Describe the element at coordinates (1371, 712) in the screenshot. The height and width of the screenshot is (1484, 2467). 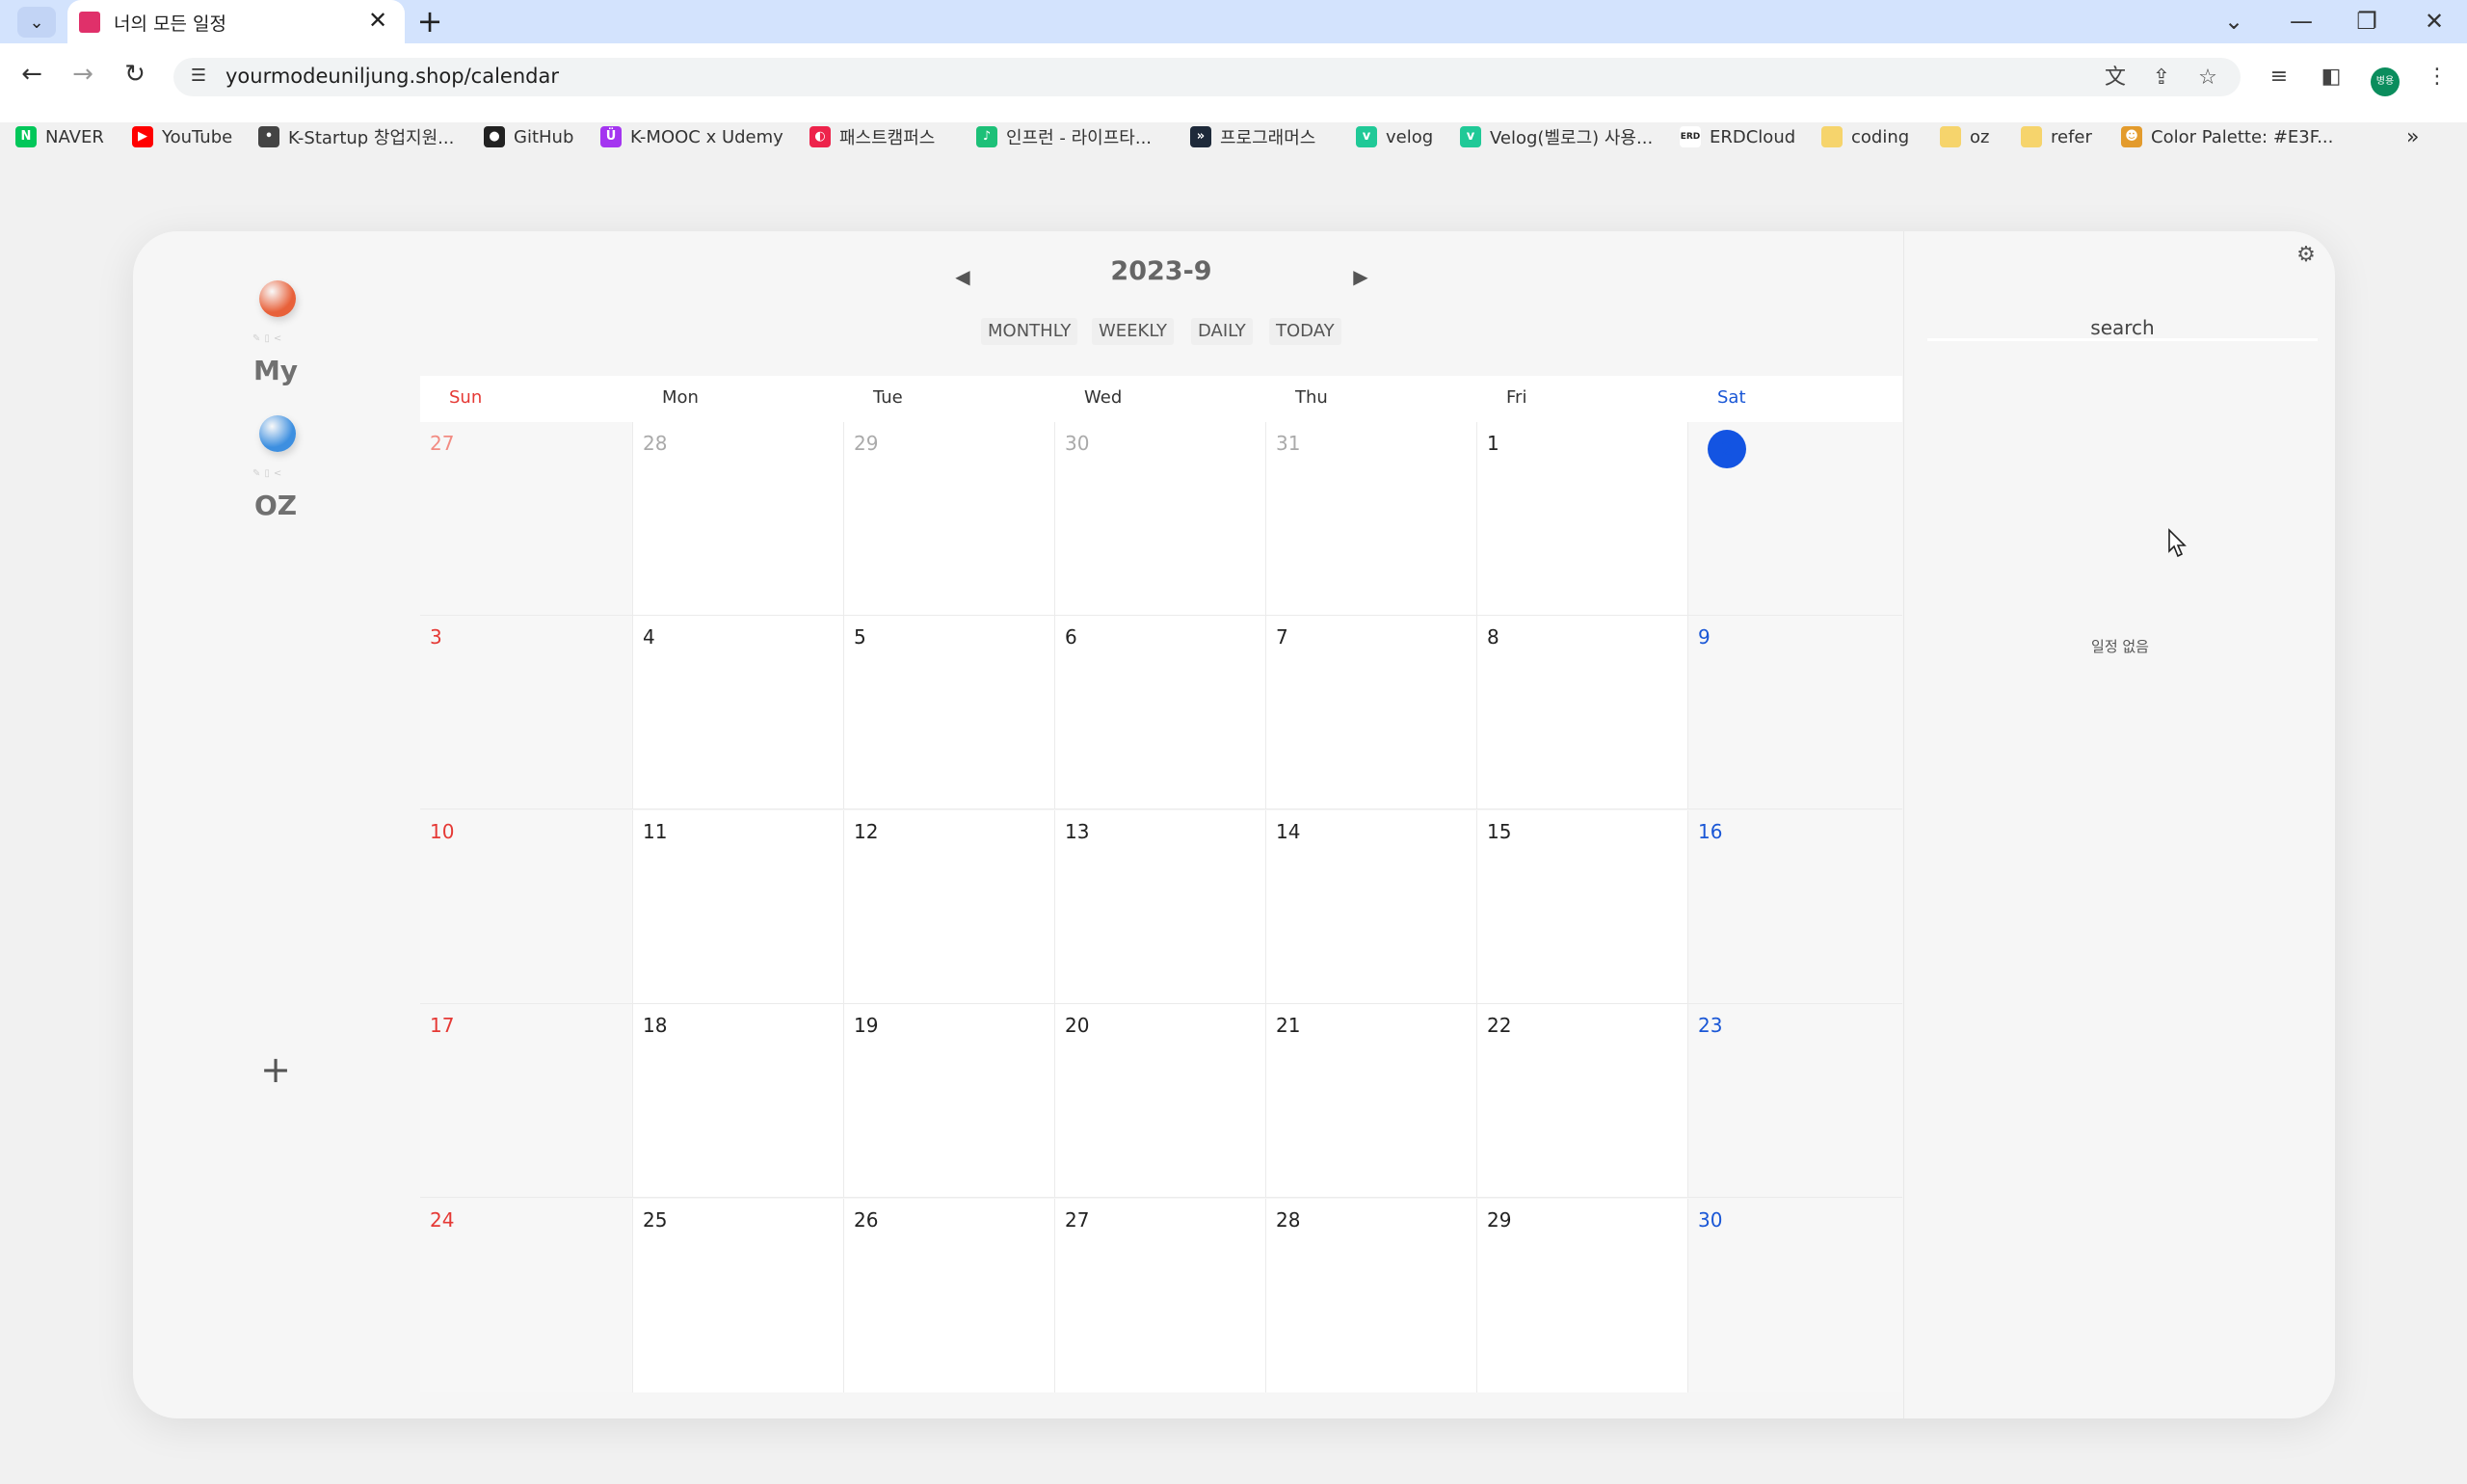
I see `day-cell: 7` at that location.